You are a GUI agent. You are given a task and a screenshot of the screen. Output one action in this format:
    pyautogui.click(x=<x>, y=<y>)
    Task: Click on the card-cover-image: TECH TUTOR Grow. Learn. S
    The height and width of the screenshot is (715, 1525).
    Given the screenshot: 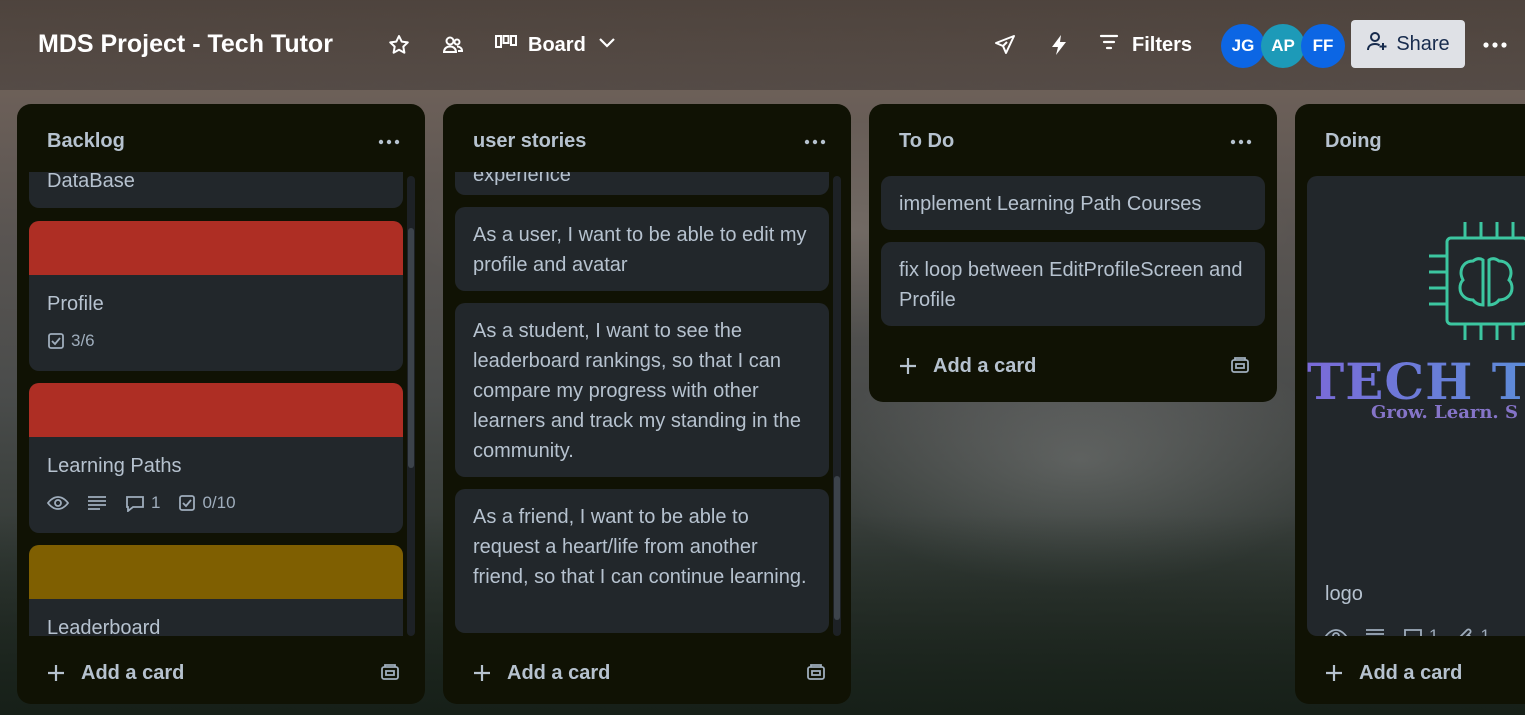 What is the action you would take?
    pyautogui.click(x=1416, y=316)
    